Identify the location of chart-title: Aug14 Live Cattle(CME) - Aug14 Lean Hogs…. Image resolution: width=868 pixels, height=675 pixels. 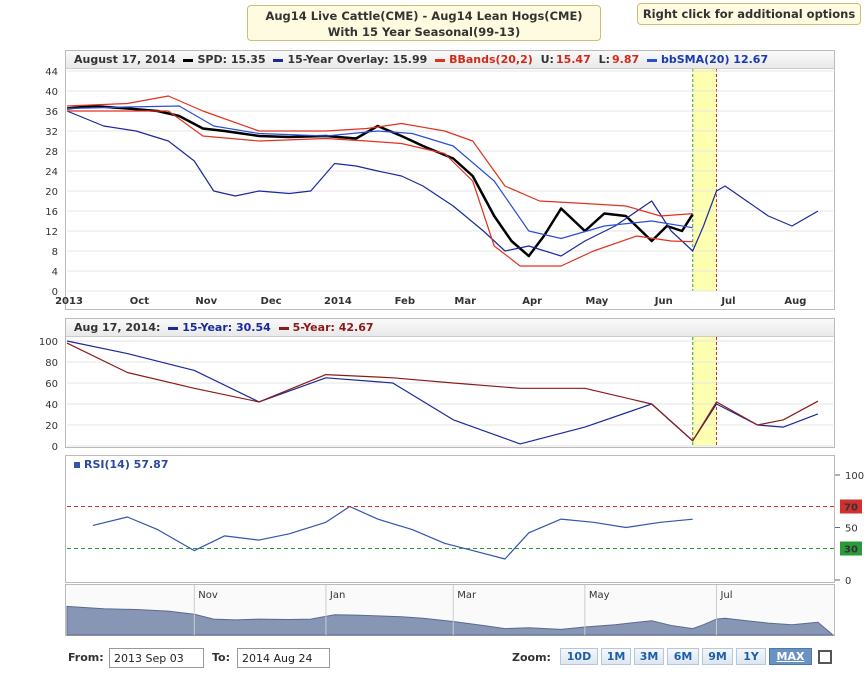
(424, 23).